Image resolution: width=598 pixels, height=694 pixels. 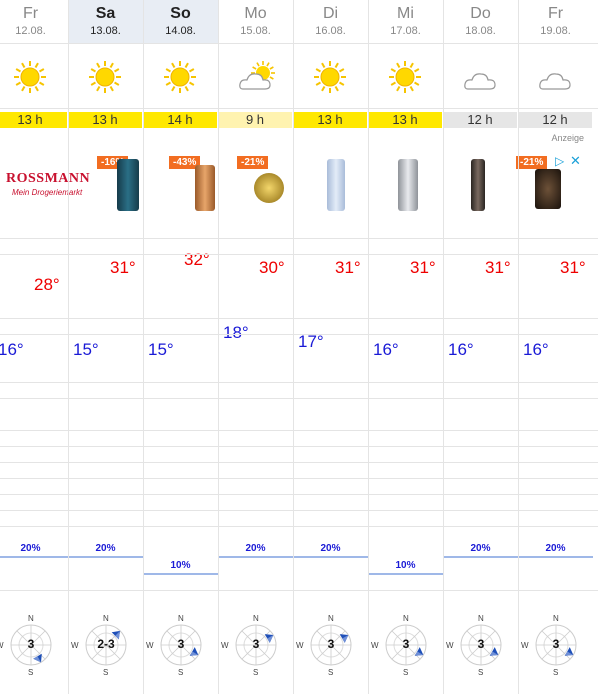 I want to click on day-header-6: Do 18.08., so click(x=480, y=21).